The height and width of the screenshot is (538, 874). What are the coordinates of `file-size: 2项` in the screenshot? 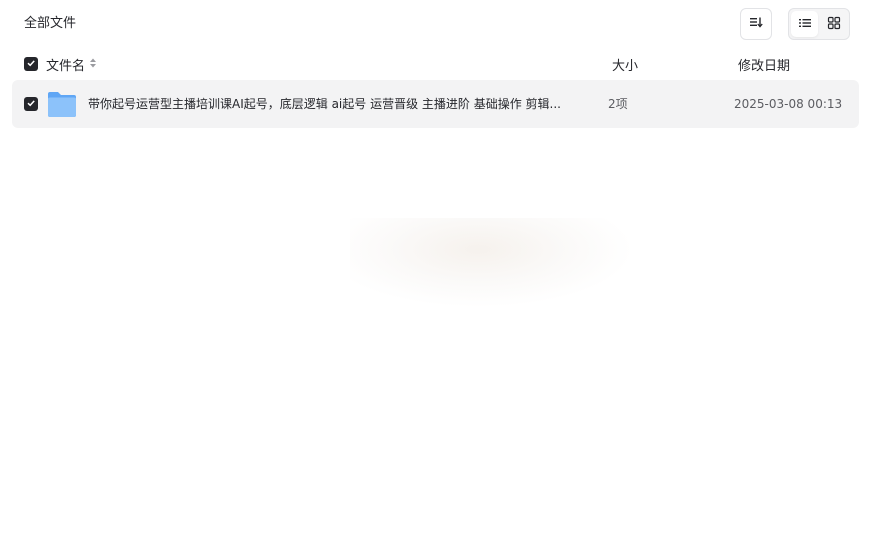 It's located at (618, 104).